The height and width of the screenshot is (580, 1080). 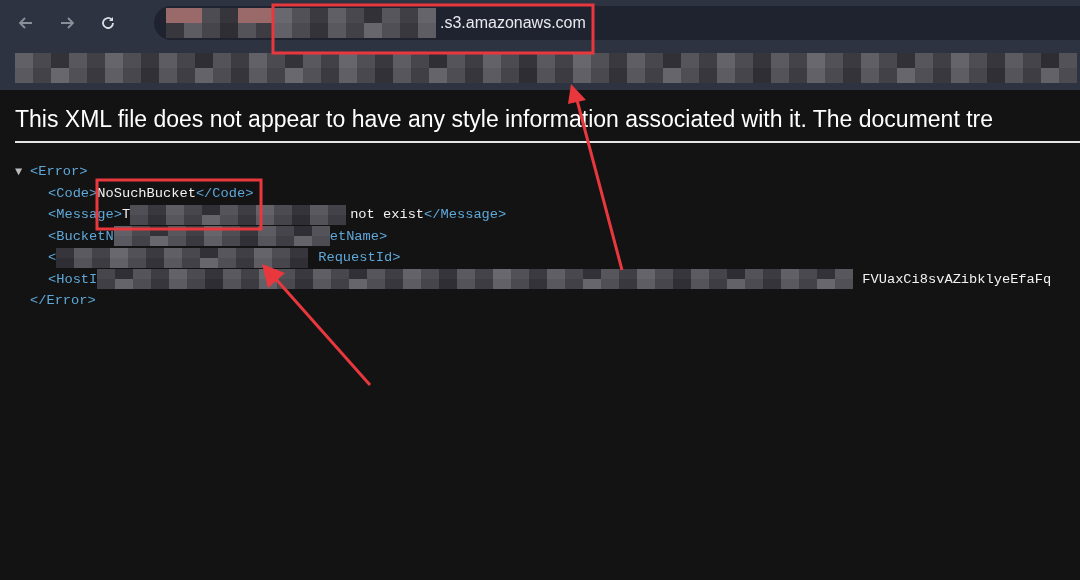 I want to click on xml-tag: <Error>, so click(x=59, y=172).